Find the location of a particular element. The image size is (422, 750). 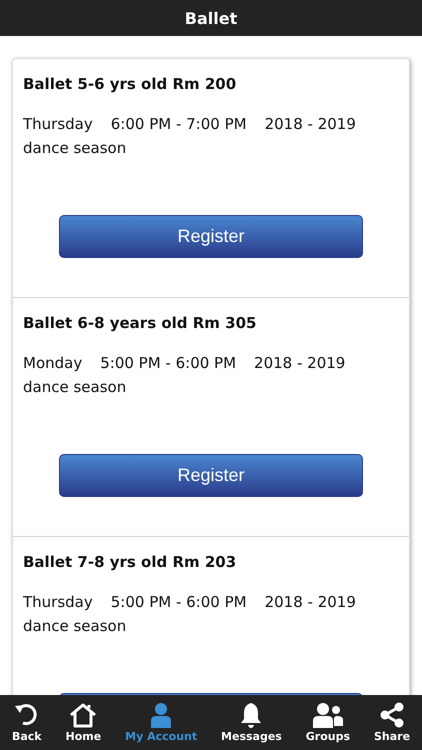

class-day: Monday is located at coordinates (52, 363).